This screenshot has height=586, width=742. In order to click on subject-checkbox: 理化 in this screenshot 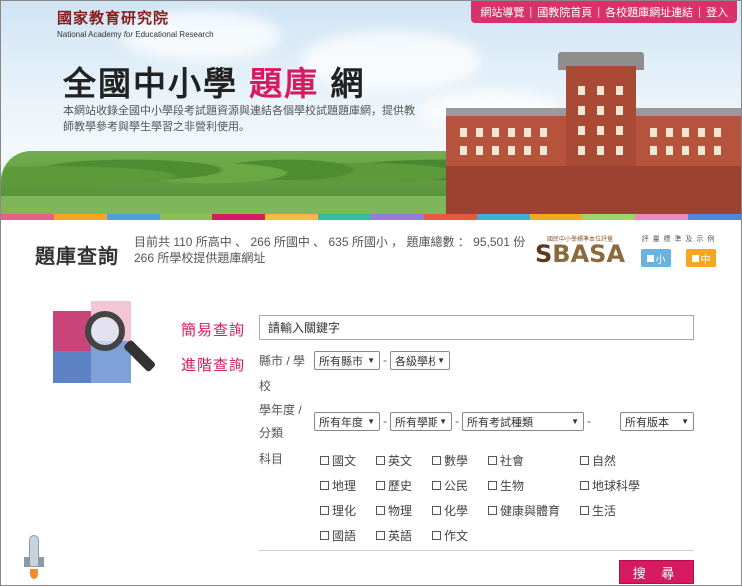, I will do `click(338, 510)`.